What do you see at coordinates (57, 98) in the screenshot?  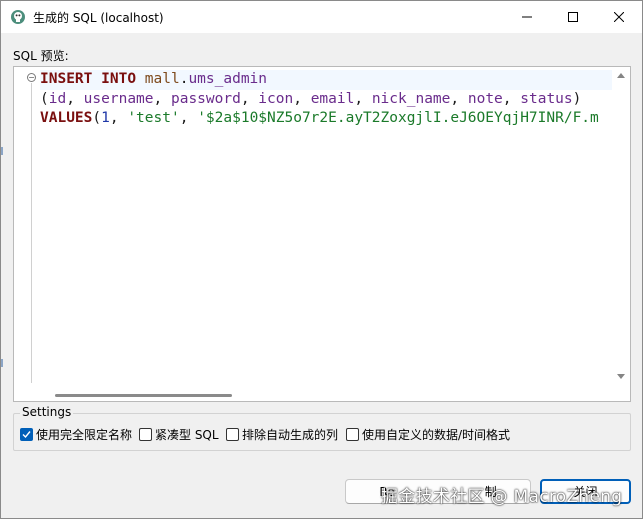 I see `code-token: id` at bounding box center [57, 98].